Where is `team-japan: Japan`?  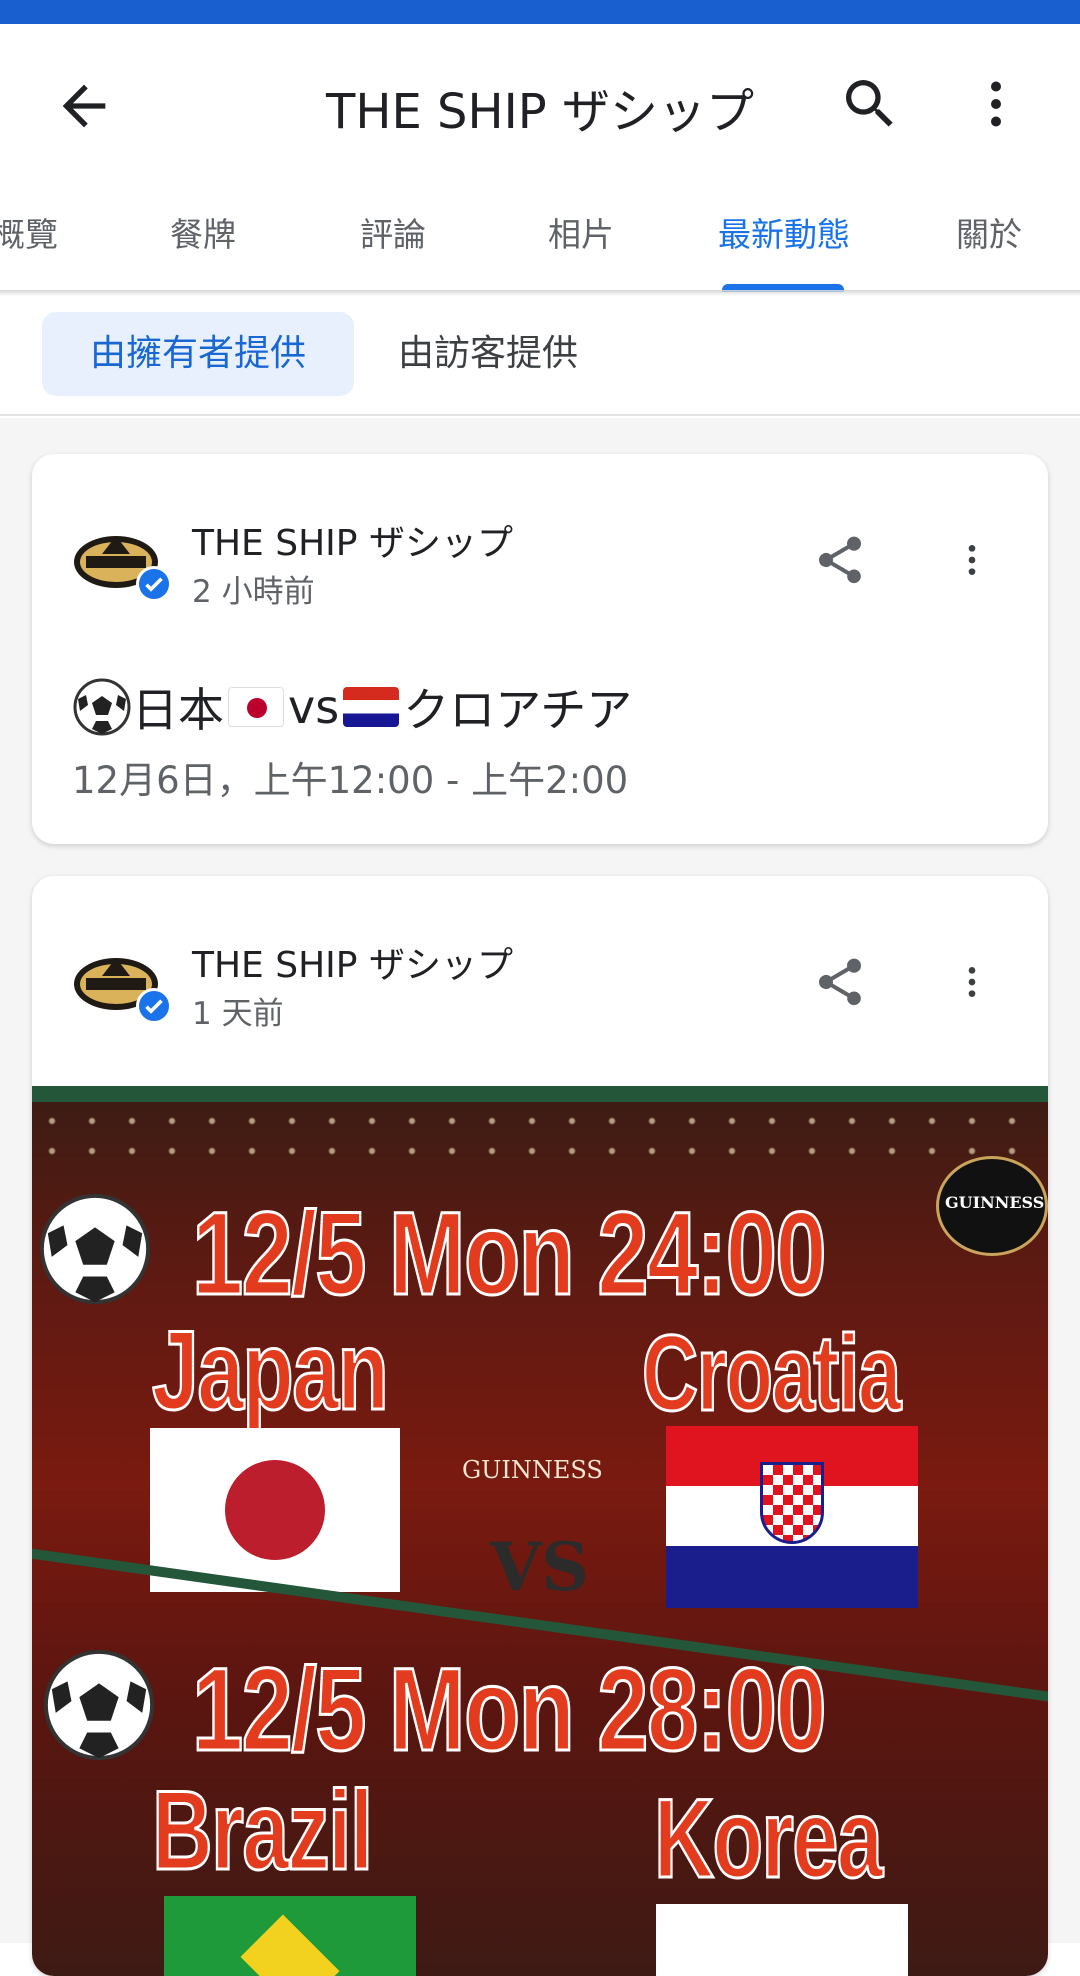 team-japan: Japan is located at coordinates (270, 1371).